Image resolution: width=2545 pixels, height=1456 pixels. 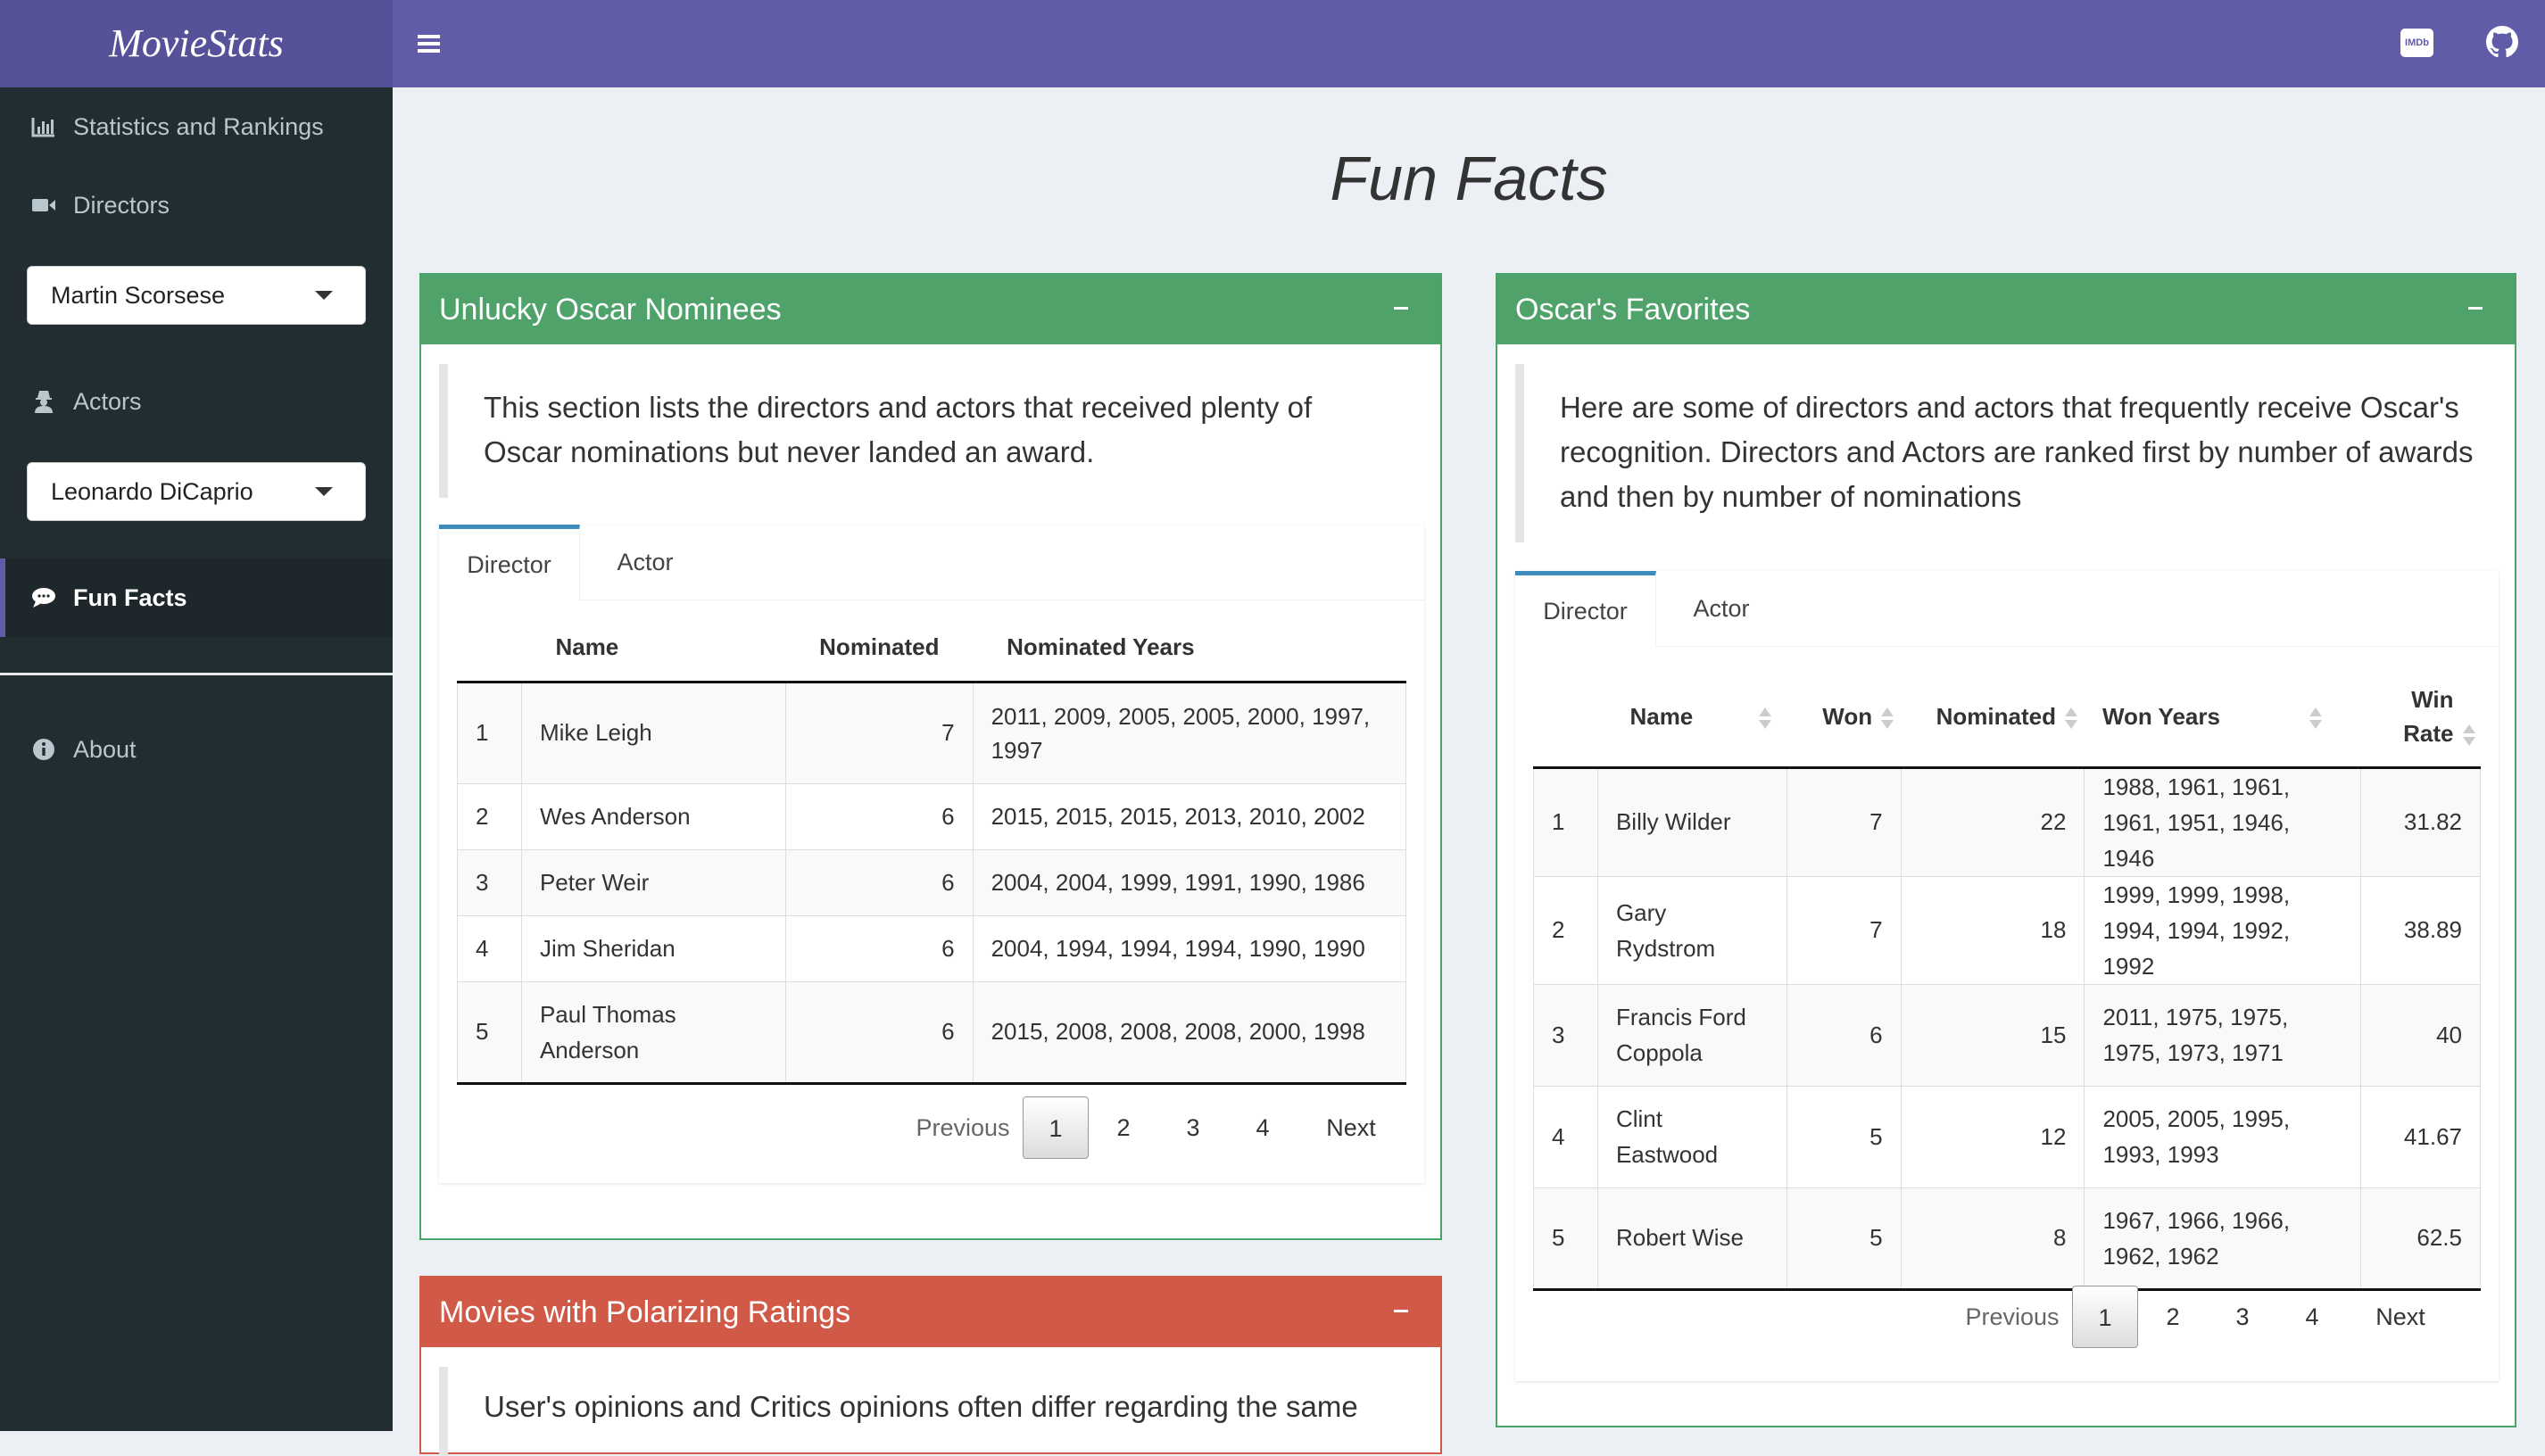 What do you see at coordinates (107, 401) in the screenshot?
I see `sidebar-item-label: Actors` at bounding box center [107, 401].